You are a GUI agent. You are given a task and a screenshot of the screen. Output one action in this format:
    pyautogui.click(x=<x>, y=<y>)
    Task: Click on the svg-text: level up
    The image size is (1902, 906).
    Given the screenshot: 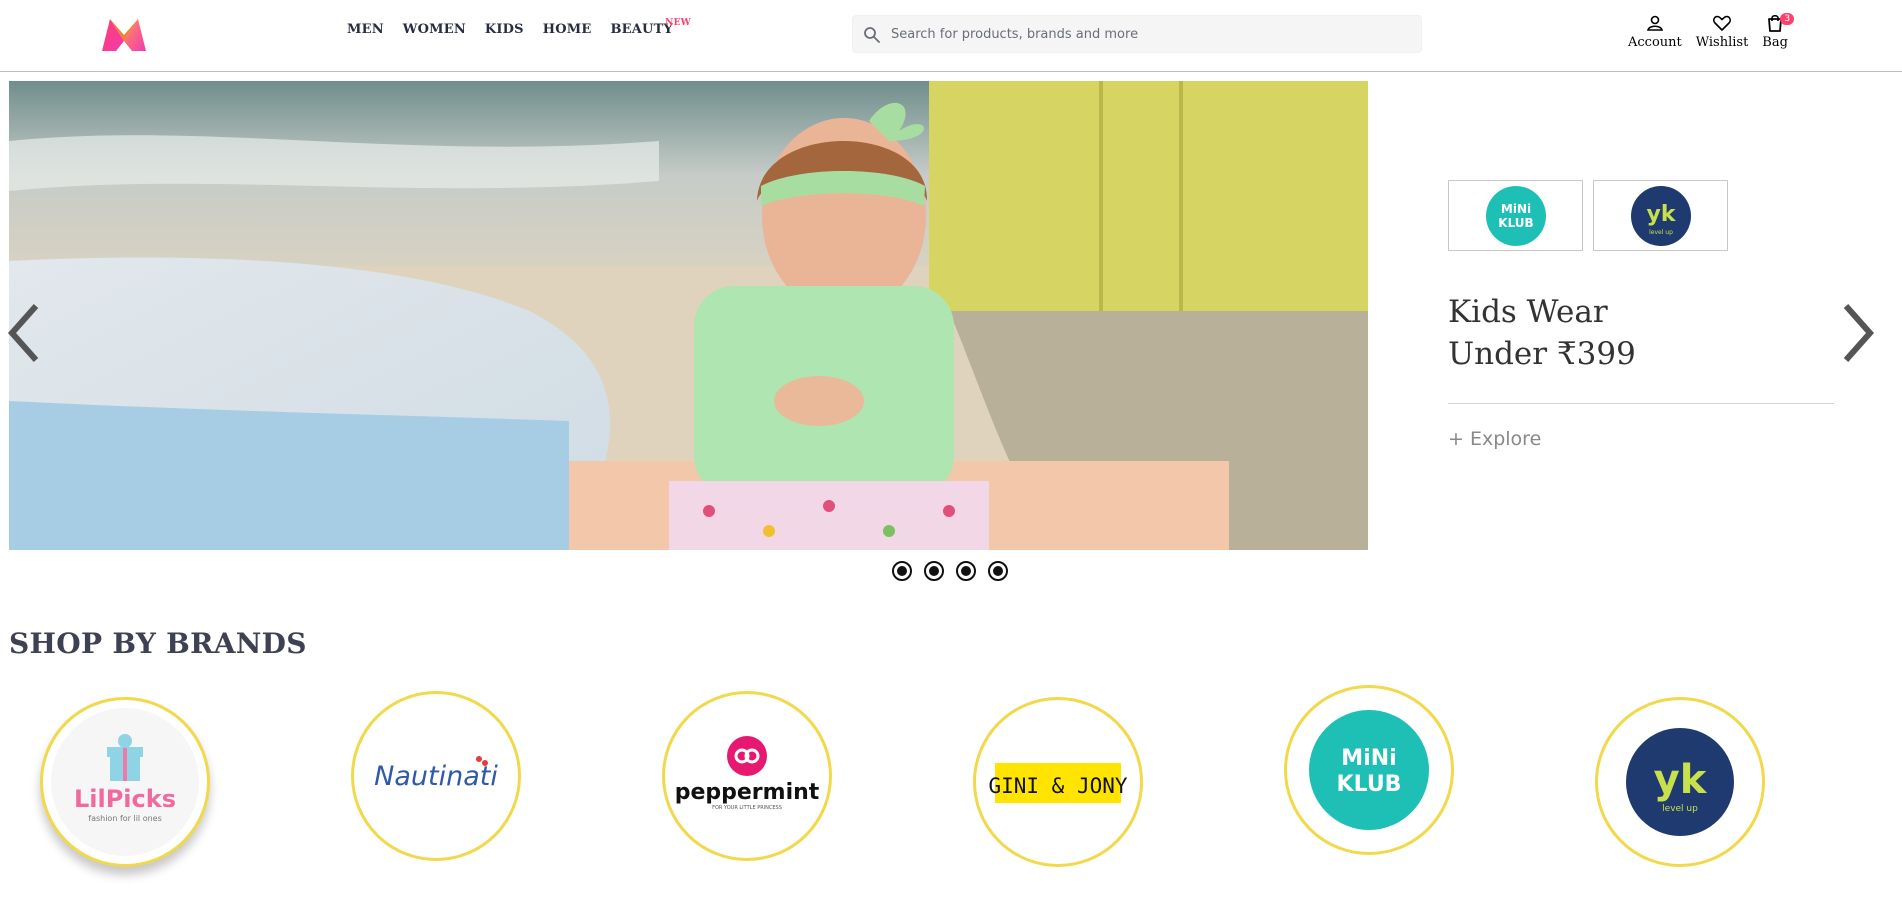 What is the action you would take?
    pyautogui.click(x=1661, y=232)
    